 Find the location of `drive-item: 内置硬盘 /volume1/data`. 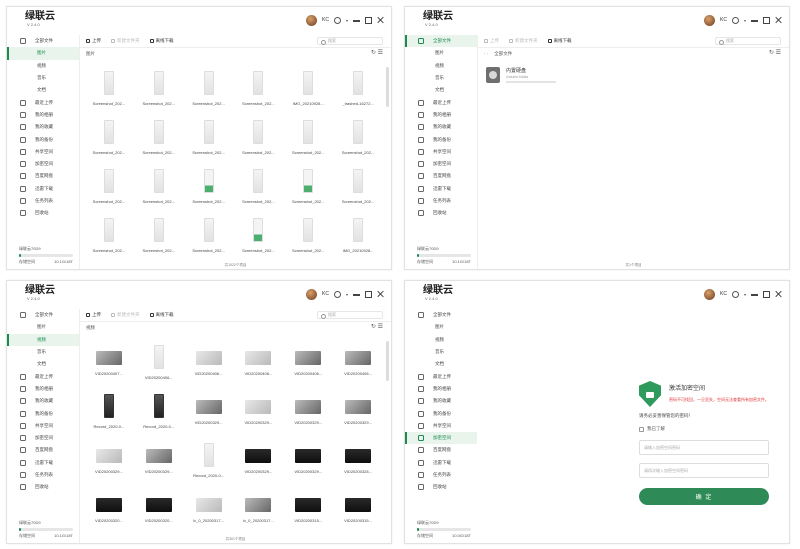

drive-item: 内置硬盘 /volume1/data is located at coordinates (521, 75).